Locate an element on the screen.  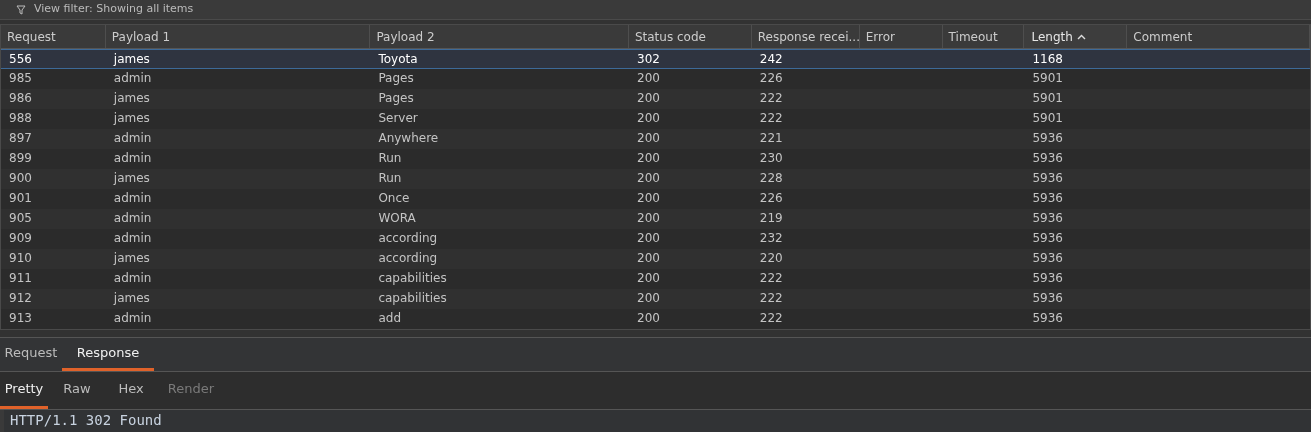
tab: Hex is located at coordinates (131, 390).